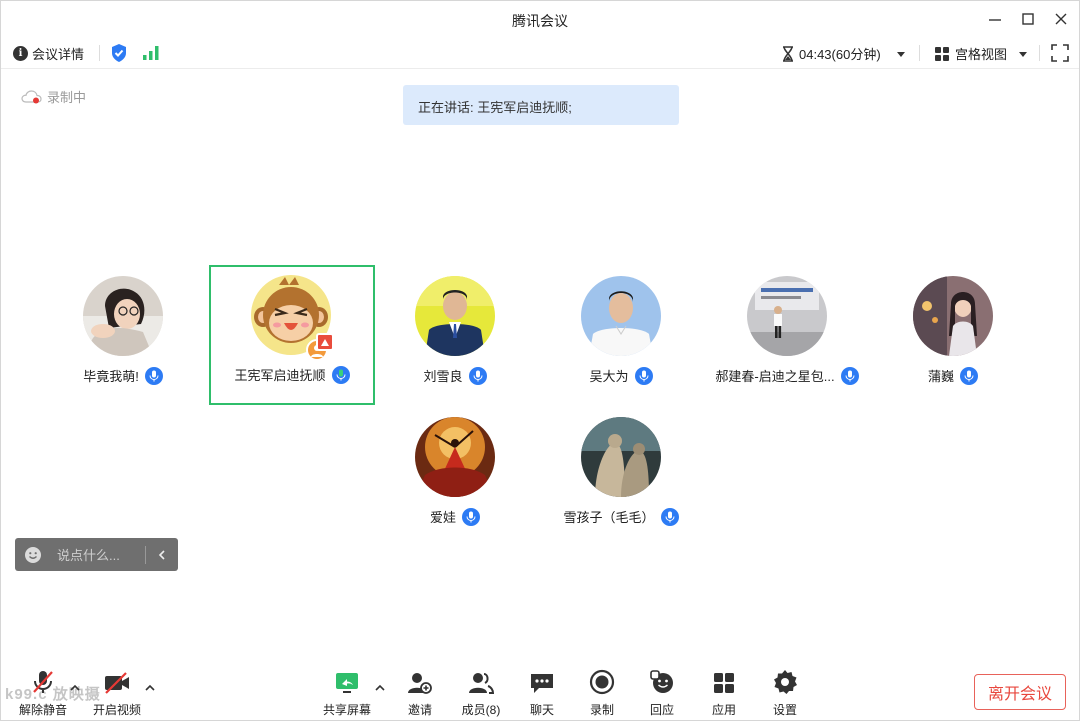 The height and width of the screenshot is (721, 1080). I want to click on participant-name: 爱娃, so click(442, 517).